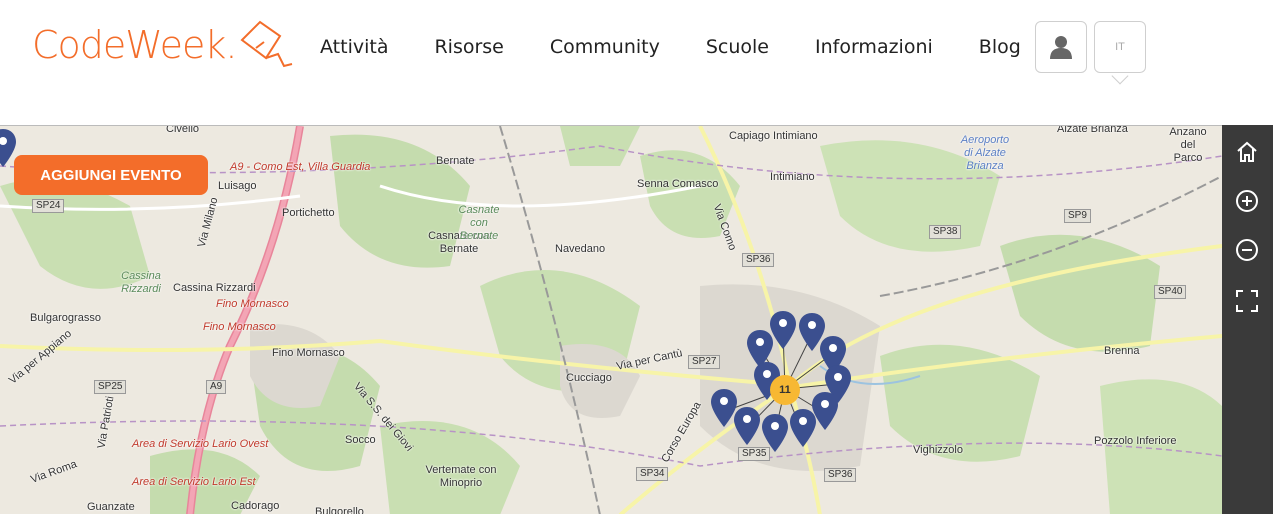  I want to click on codeweek-logo: CodeWeek., so click(166, 45).